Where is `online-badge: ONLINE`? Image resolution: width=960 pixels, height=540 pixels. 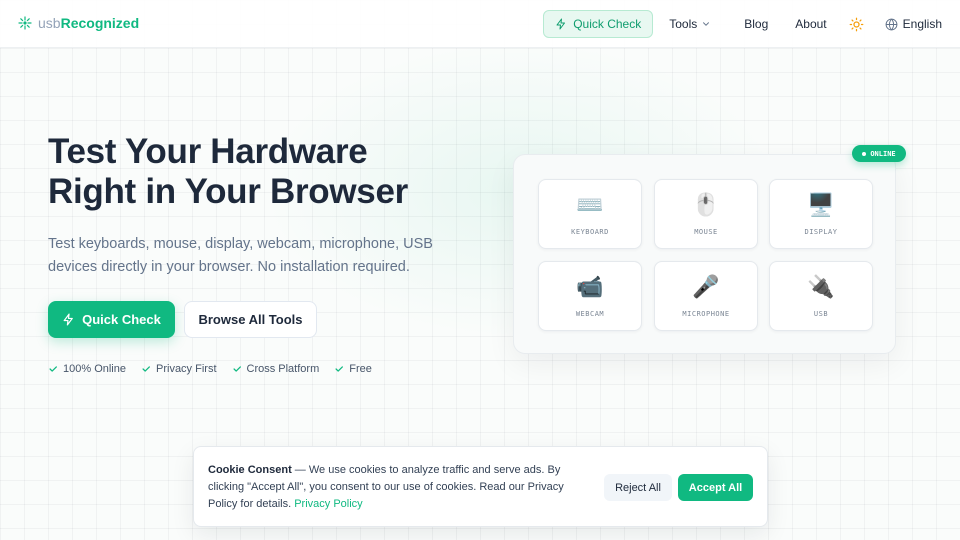
online-badge: ONLINE is located at coordinates (879, 153).